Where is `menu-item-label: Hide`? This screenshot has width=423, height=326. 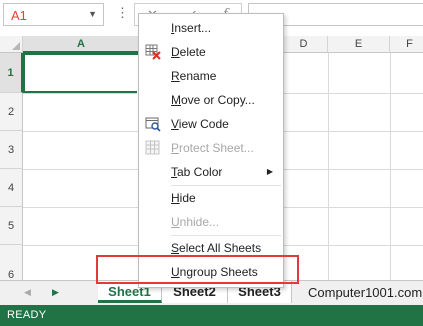
menu-item-label: Hide is located at coordinates (183, 198).